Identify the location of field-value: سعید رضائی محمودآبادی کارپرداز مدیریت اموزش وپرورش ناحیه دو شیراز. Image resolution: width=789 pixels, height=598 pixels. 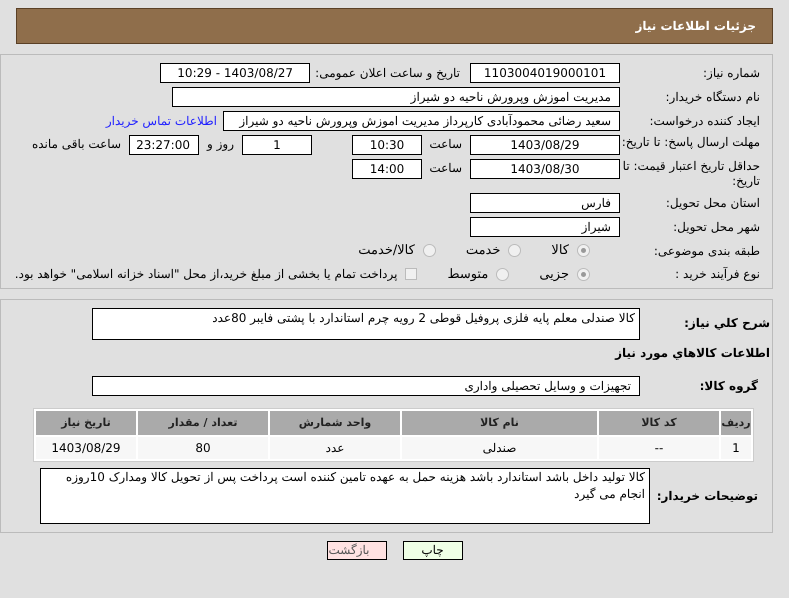
(421, 121).